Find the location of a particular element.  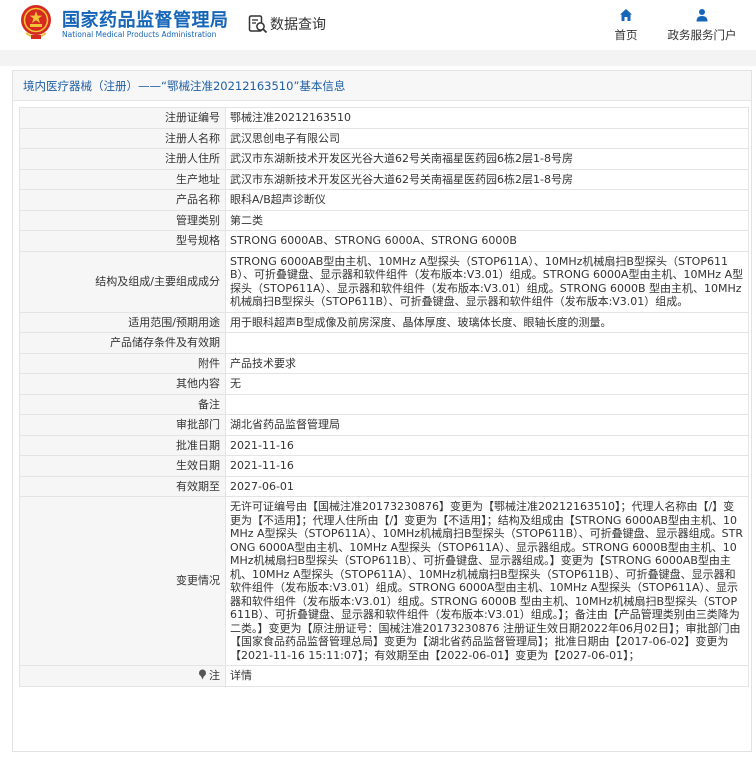

nav-service-portal: 政务服务门户 is located at coordinates (702, 25).